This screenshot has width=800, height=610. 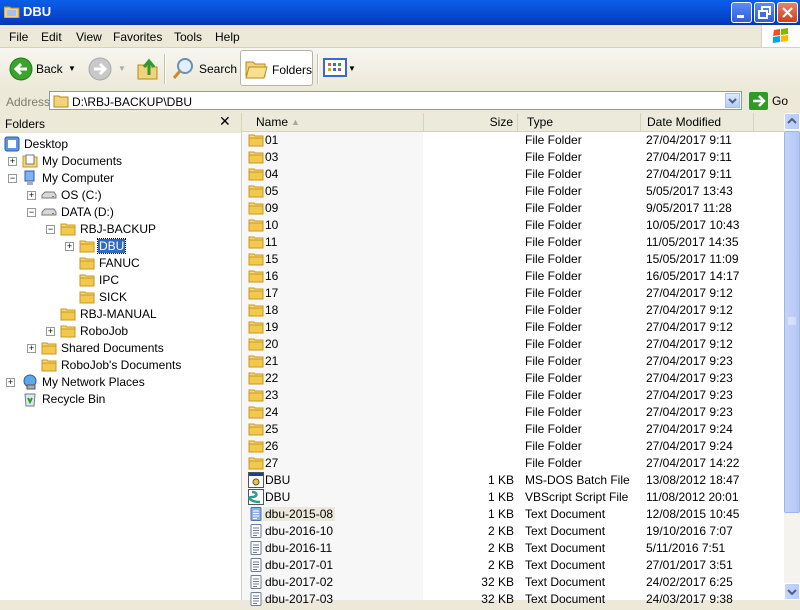 What do you see at coordinates (51, 37) in the screenshot?
I see `menu-edit: Edit` at bounding box center [51, 37].